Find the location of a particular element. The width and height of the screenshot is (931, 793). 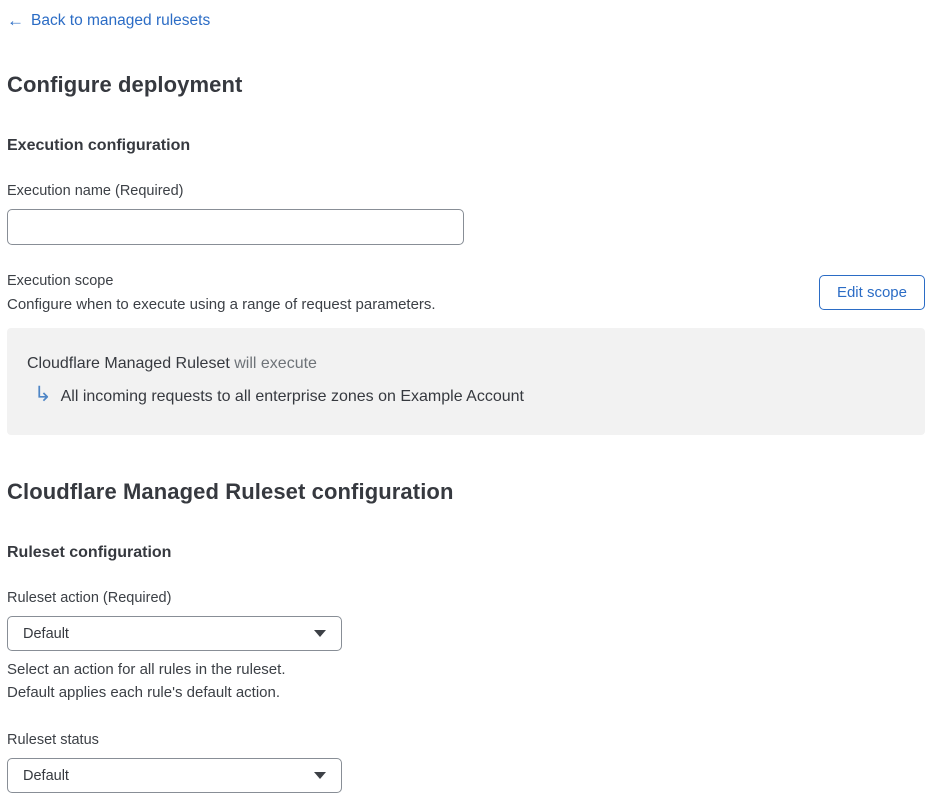

back-link-label: Back to managed rulesets is located at coordinates (121, 20).